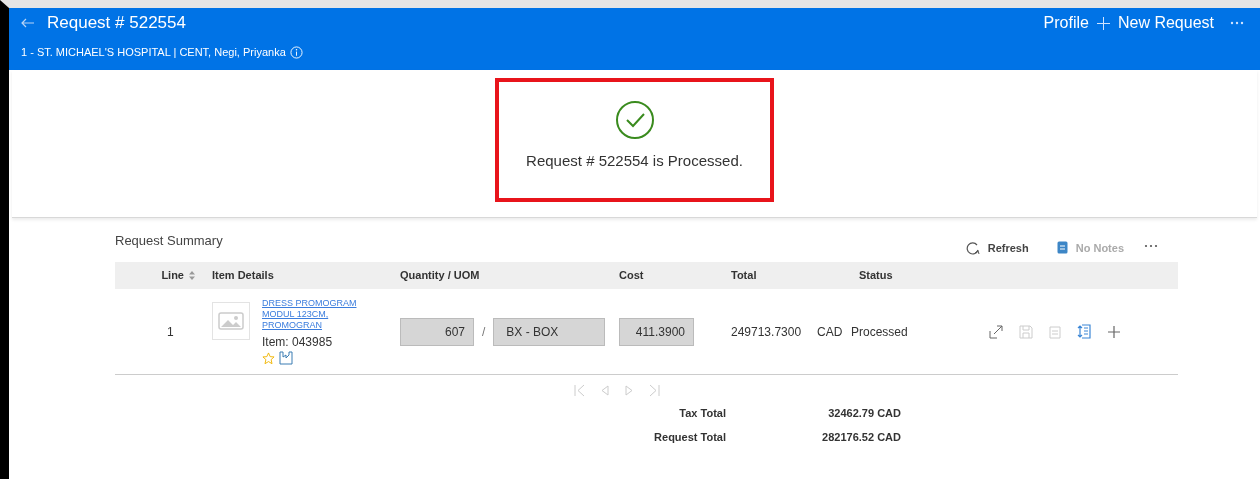 The image size is (1260, 479). Describe the element at coordinates (876, 275) in the screenshot. I see `column-header: Status` at that location.